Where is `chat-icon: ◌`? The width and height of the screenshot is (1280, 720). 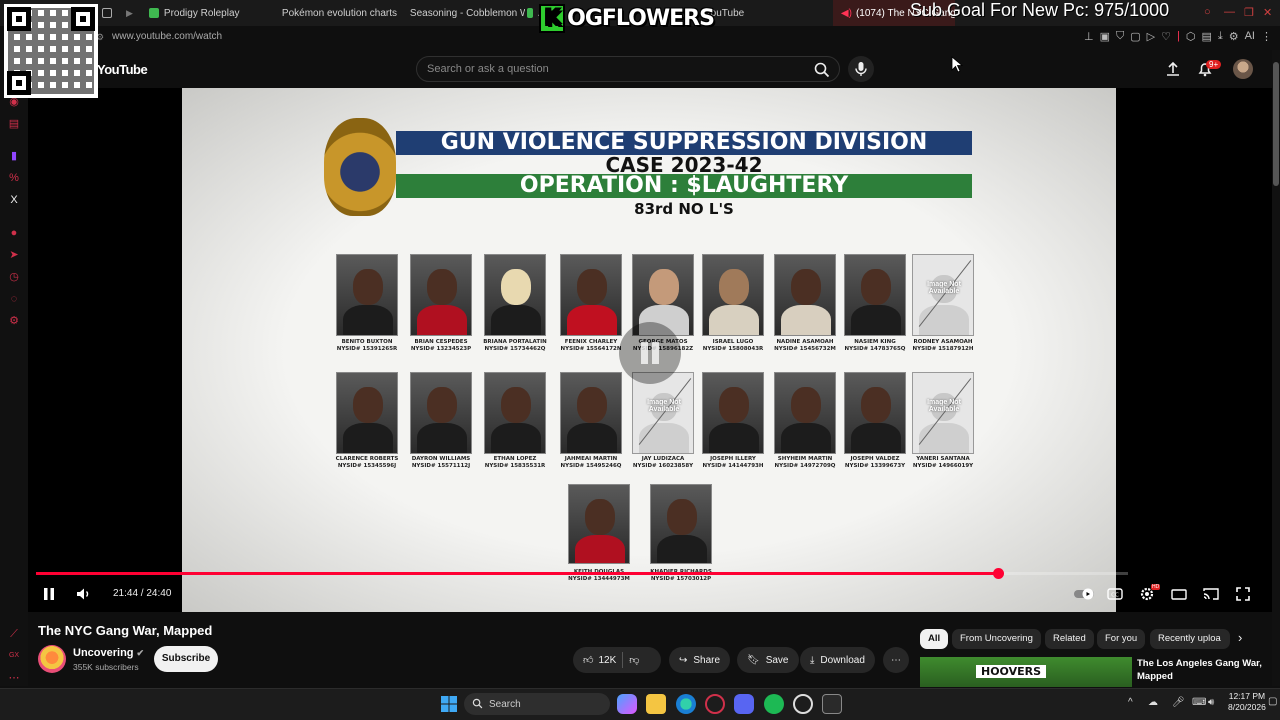 chat-icon: ◌ is located at coordinates (14, 299).